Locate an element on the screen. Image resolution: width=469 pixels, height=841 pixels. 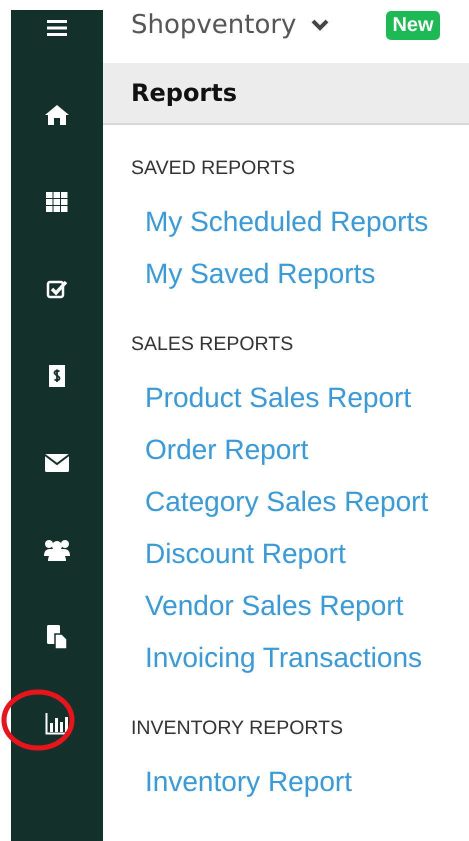
report-link: Product Sales Report is located at coordinates (278, 398).